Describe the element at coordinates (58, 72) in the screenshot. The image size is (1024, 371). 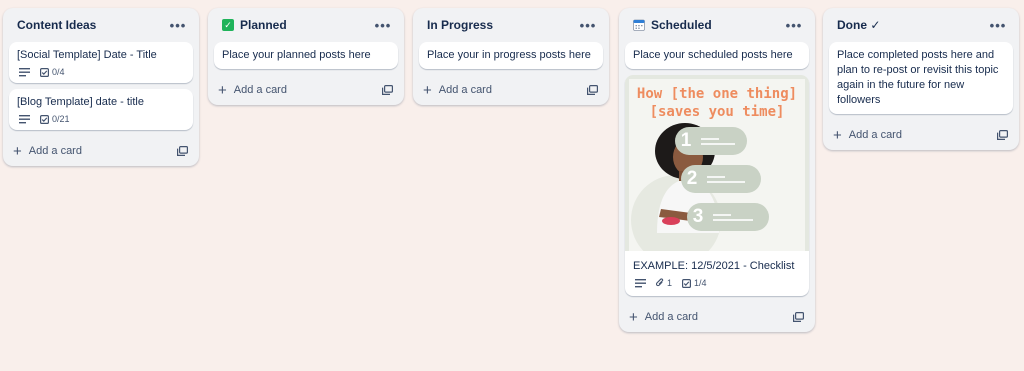
I see `checklist-count: 0/4` at that location.